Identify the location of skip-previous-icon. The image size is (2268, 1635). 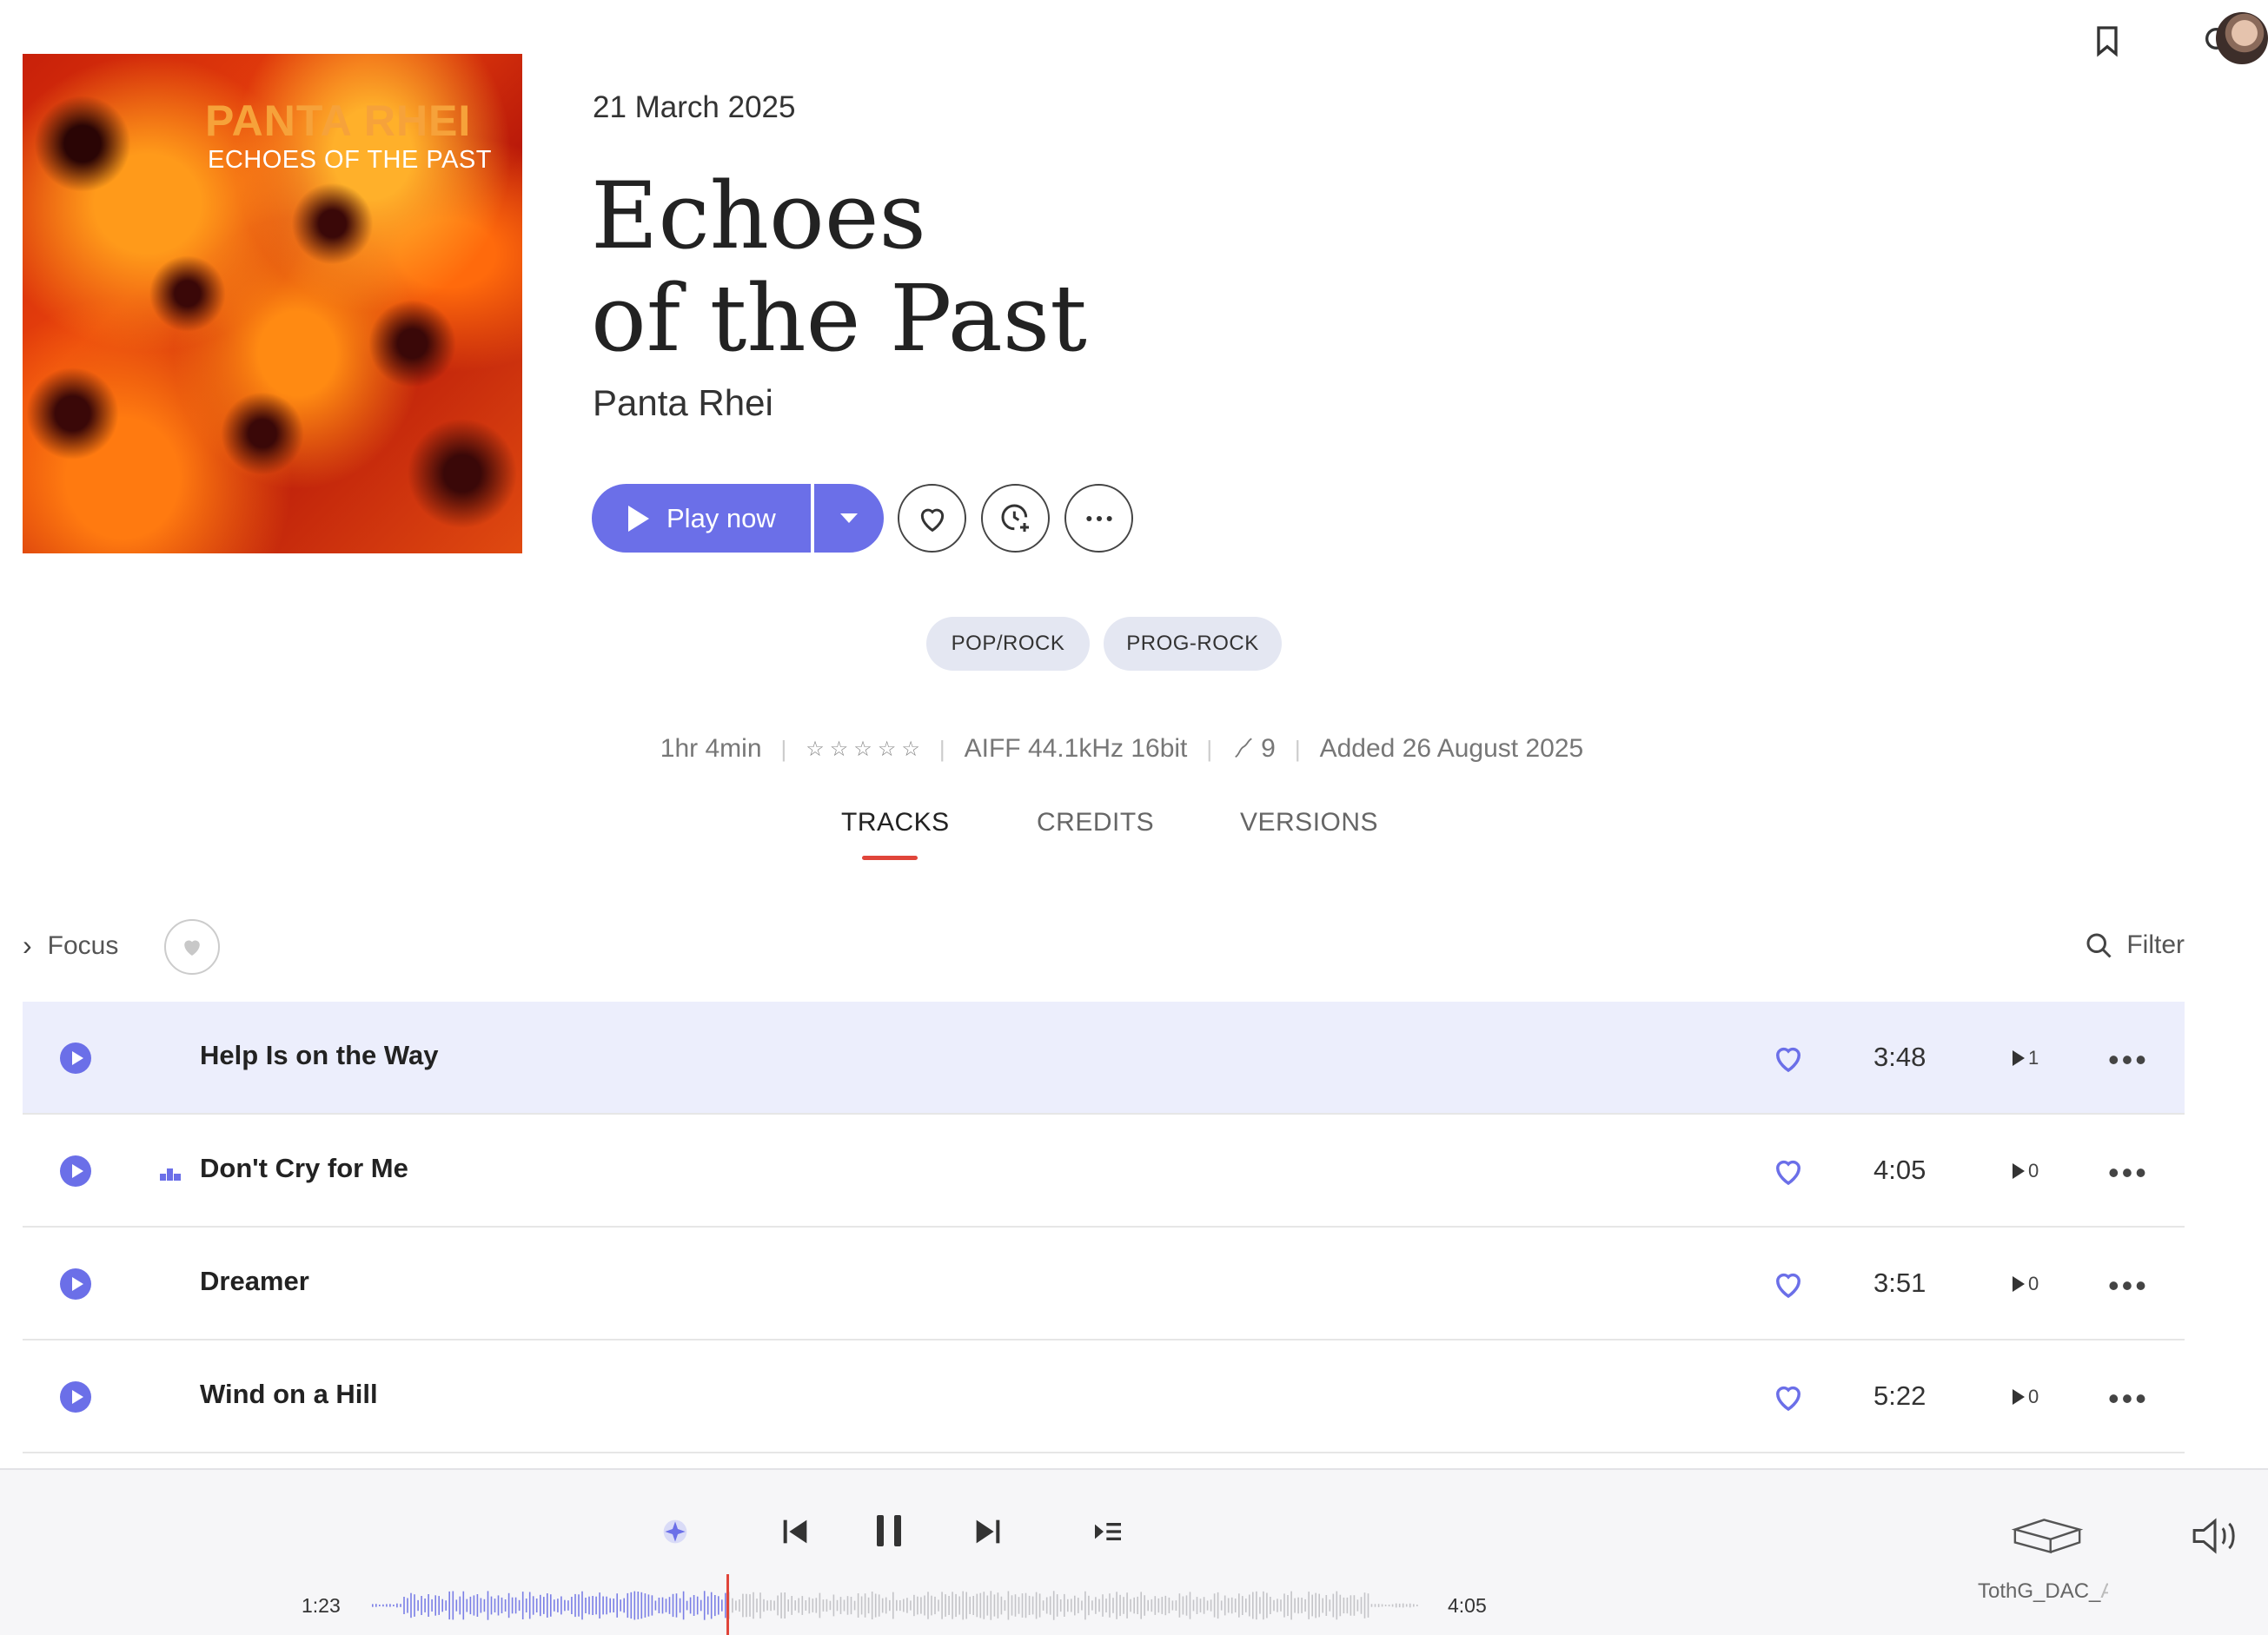
(795, 1532).